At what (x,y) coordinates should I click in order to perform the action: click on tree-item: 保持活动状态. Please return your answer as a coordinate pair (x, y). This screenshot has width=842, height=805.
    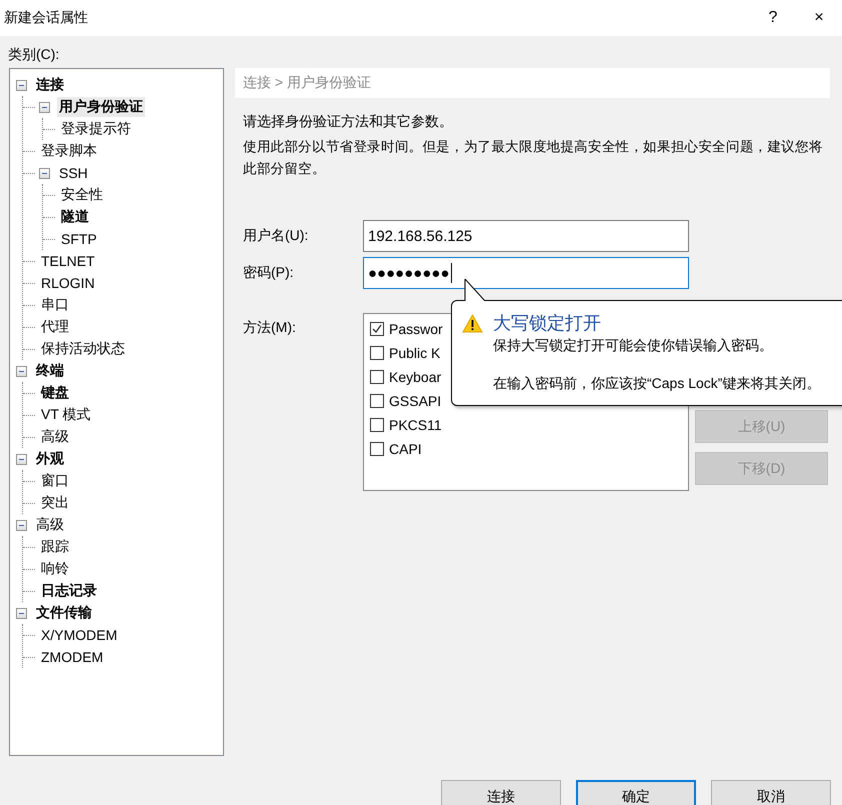
    Looking at the image, I should click on (83, 349).